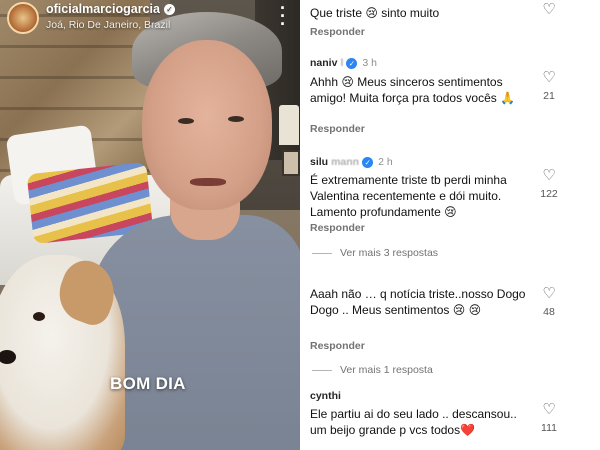 The height and width of the screenshot is (450, 600). Describe the element at coordinates (103, 9) in the screenshot. I see `post-username-text: oficialmarciogarcia` at that location.